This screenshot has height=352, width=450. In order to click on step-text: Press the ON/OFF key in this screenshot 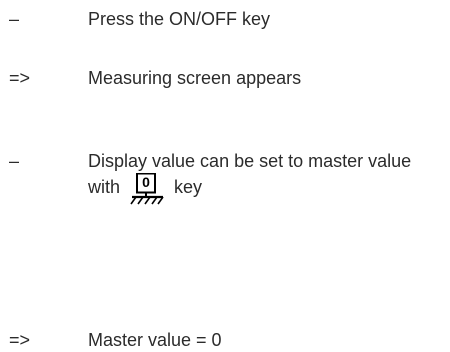, I will do `click(179, 19)`.